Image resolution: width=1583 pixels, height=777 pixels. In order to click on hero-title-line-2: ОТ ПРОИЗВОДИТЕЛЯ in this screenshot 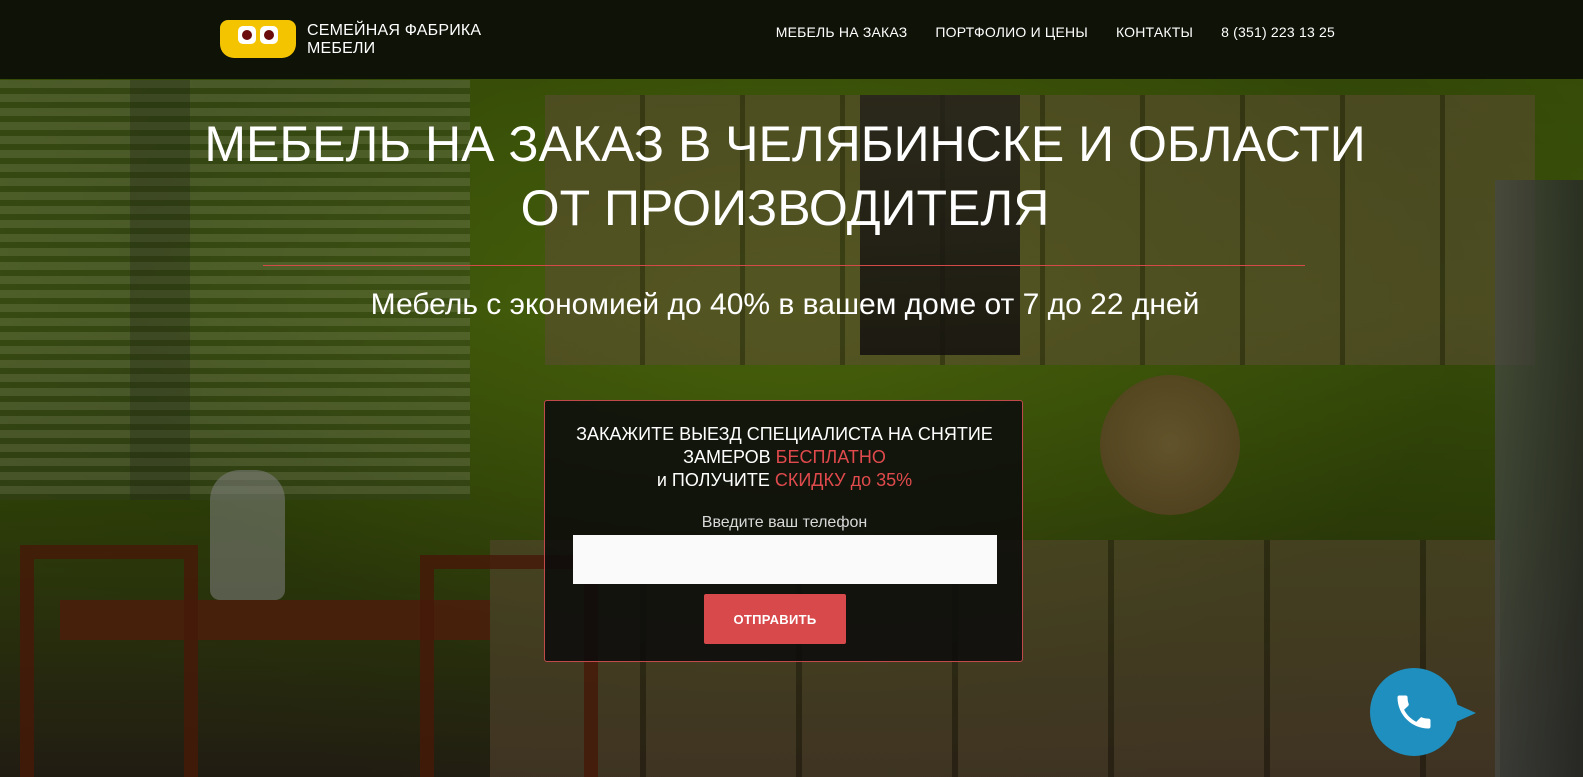, I will do `click(785, 208)`.